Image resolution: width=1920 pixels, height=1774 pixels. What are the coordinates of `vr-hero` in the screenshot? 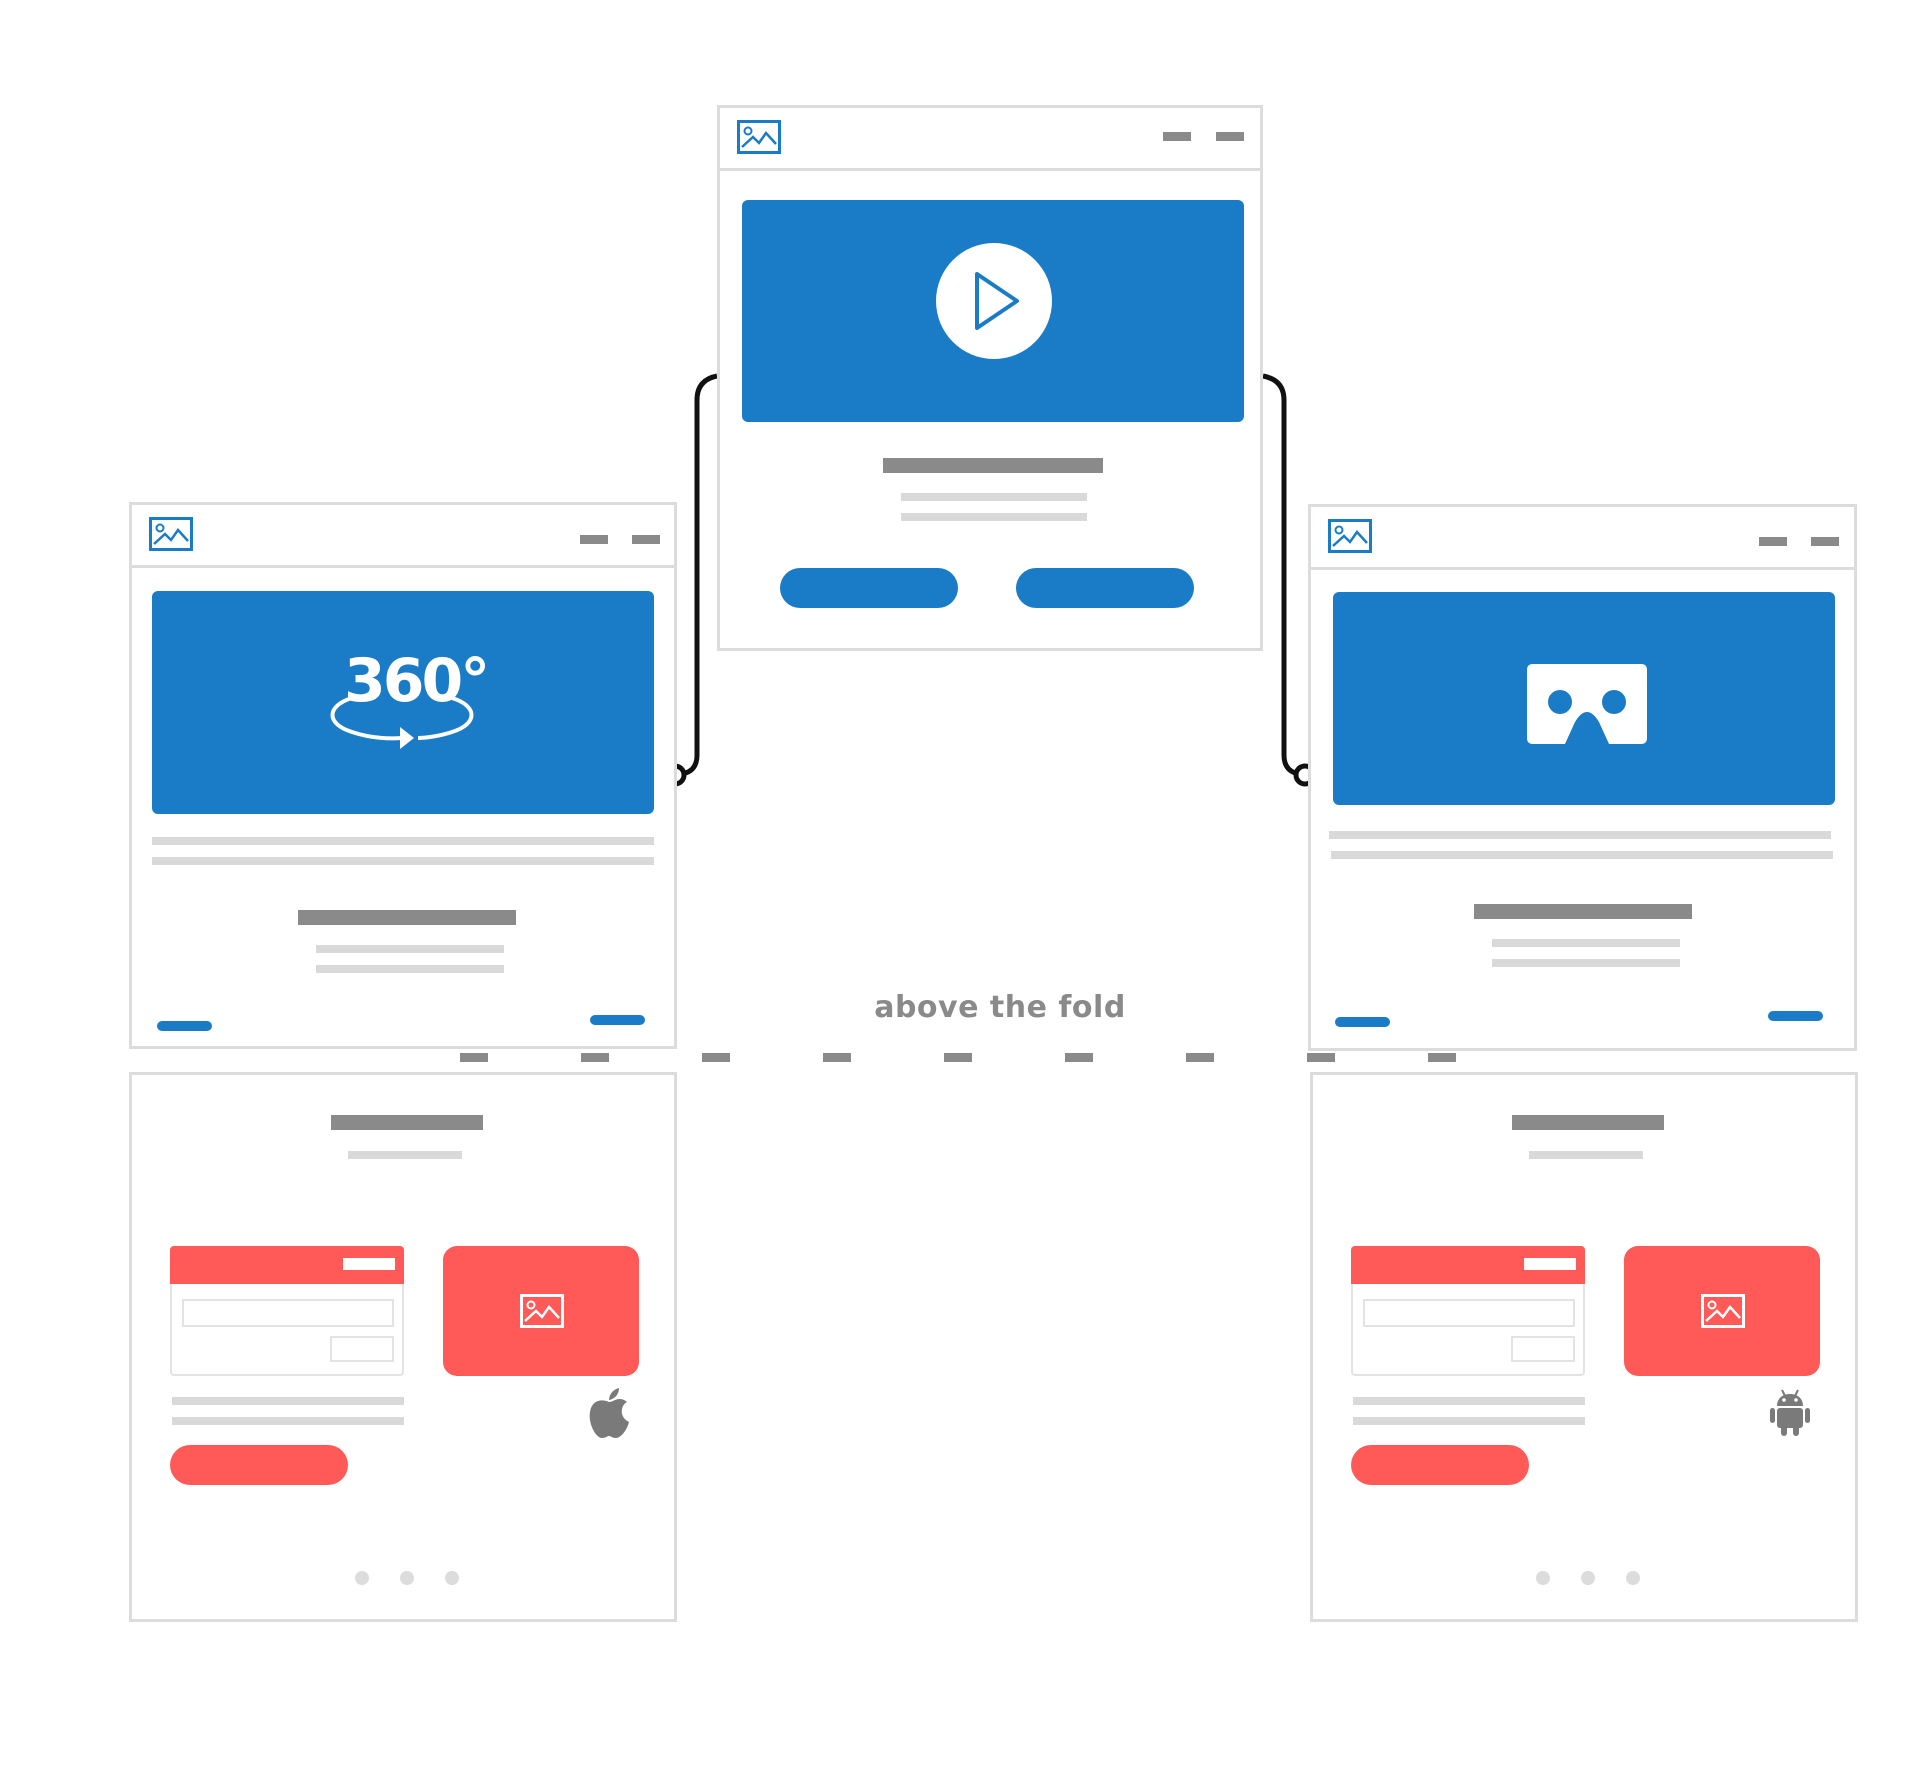 It's located at (1584, 698).